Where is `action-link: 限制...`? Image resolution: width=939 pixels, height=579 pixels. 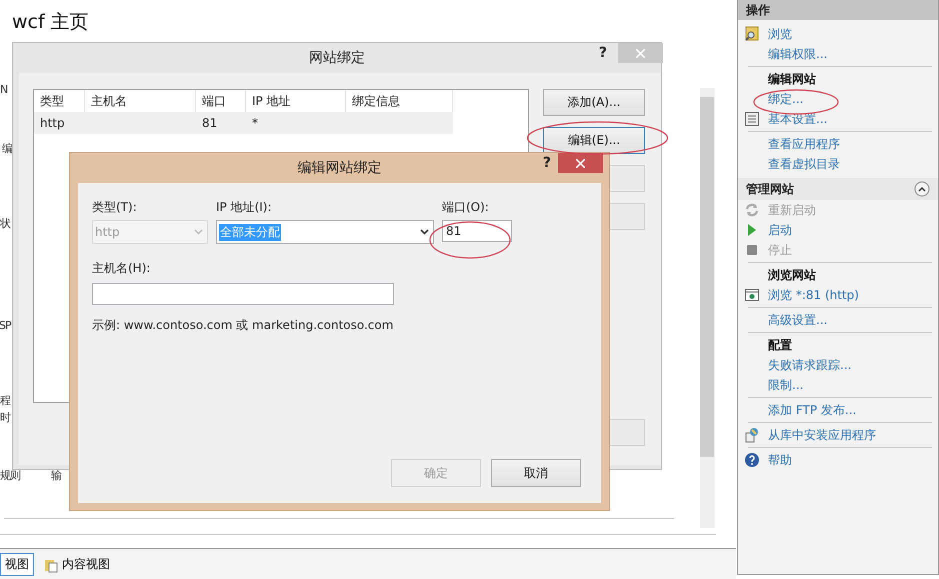 action-link: 限制... is located at coordinates (786, 385).